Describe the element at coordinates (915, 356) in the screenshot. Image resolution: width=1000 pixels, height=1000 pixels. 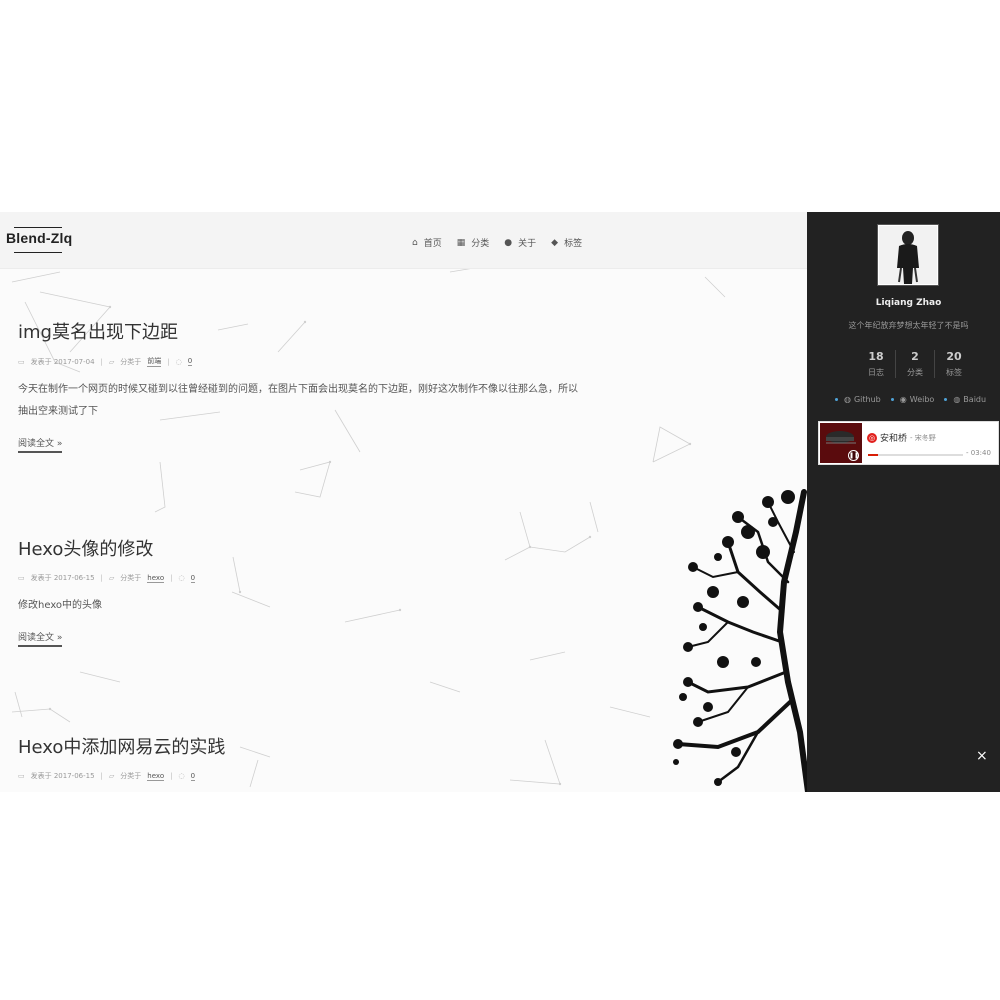
I see `stat-number: 2` at that location.